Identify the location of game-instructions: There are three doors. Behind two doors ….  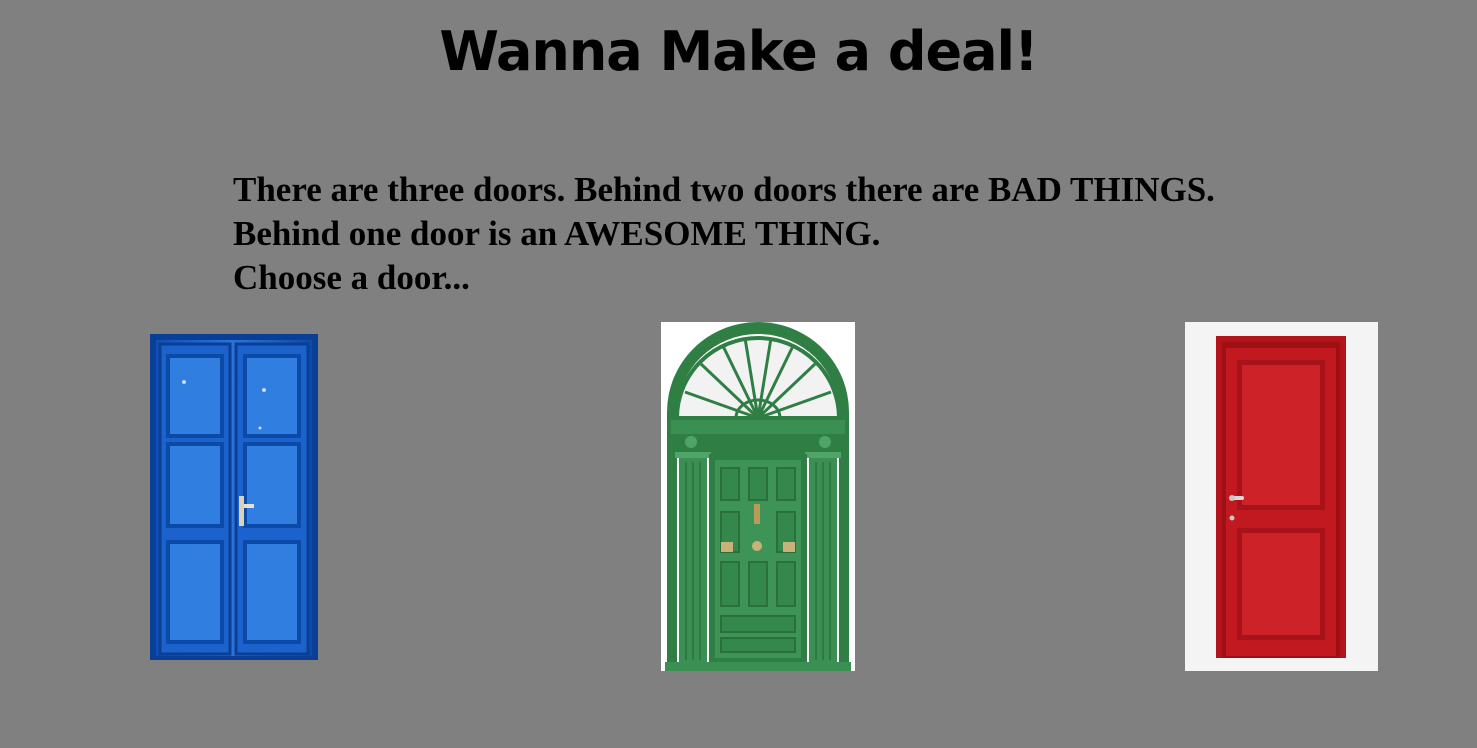
(724, 234).